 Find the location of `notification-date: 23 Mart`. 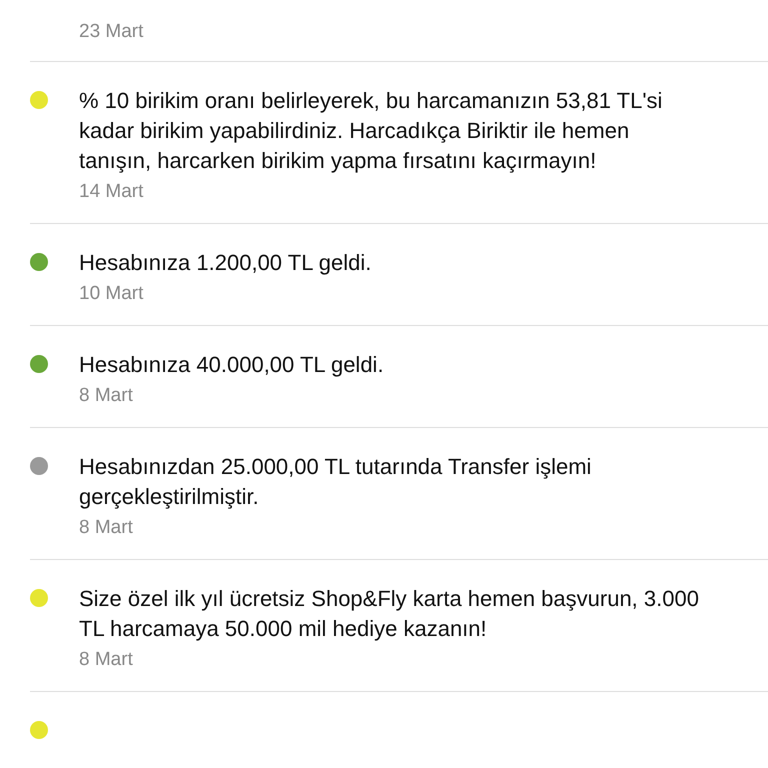

notification-date: 23 Mart is located at coordinates (111, 32).